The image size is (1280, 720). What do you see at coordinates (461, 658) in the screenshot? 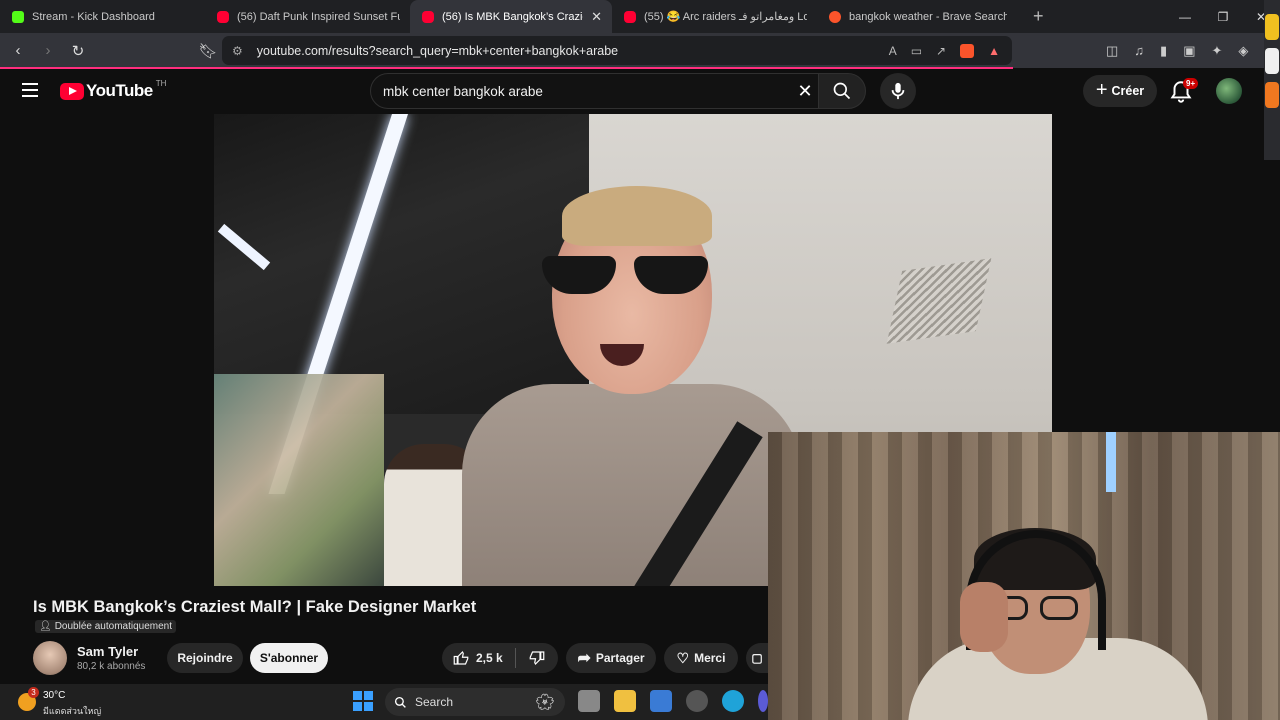
I see `thumbs-up-icon` at bounding box center [461, 658].